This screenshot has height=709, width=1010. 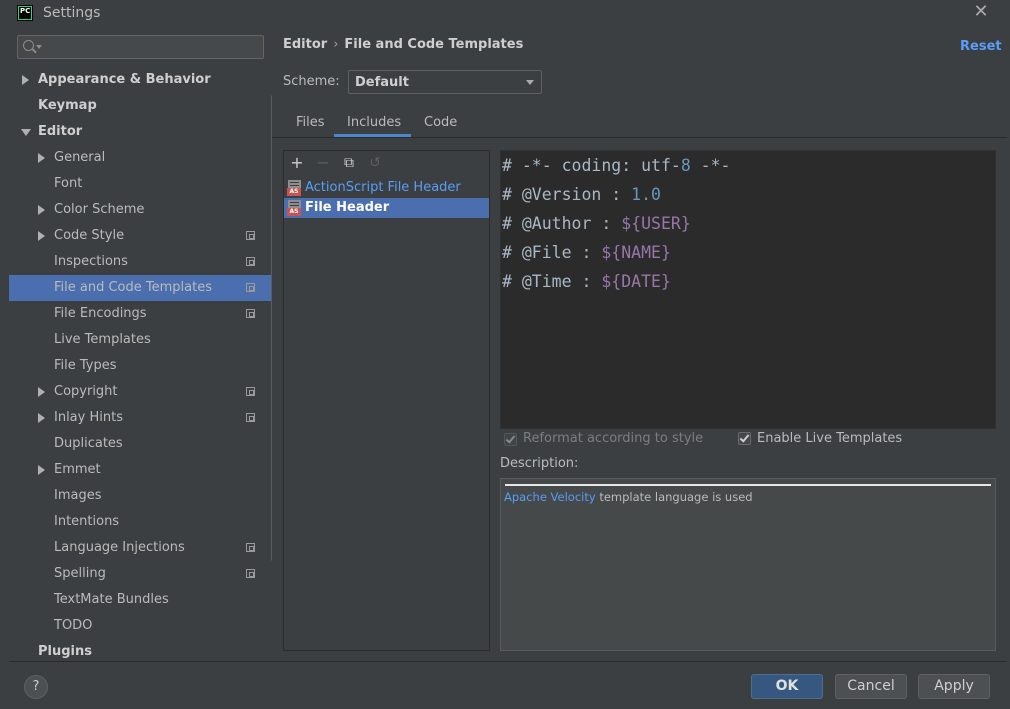 I want to click on sidebar-item-general: General, so click(x=140, y=158).